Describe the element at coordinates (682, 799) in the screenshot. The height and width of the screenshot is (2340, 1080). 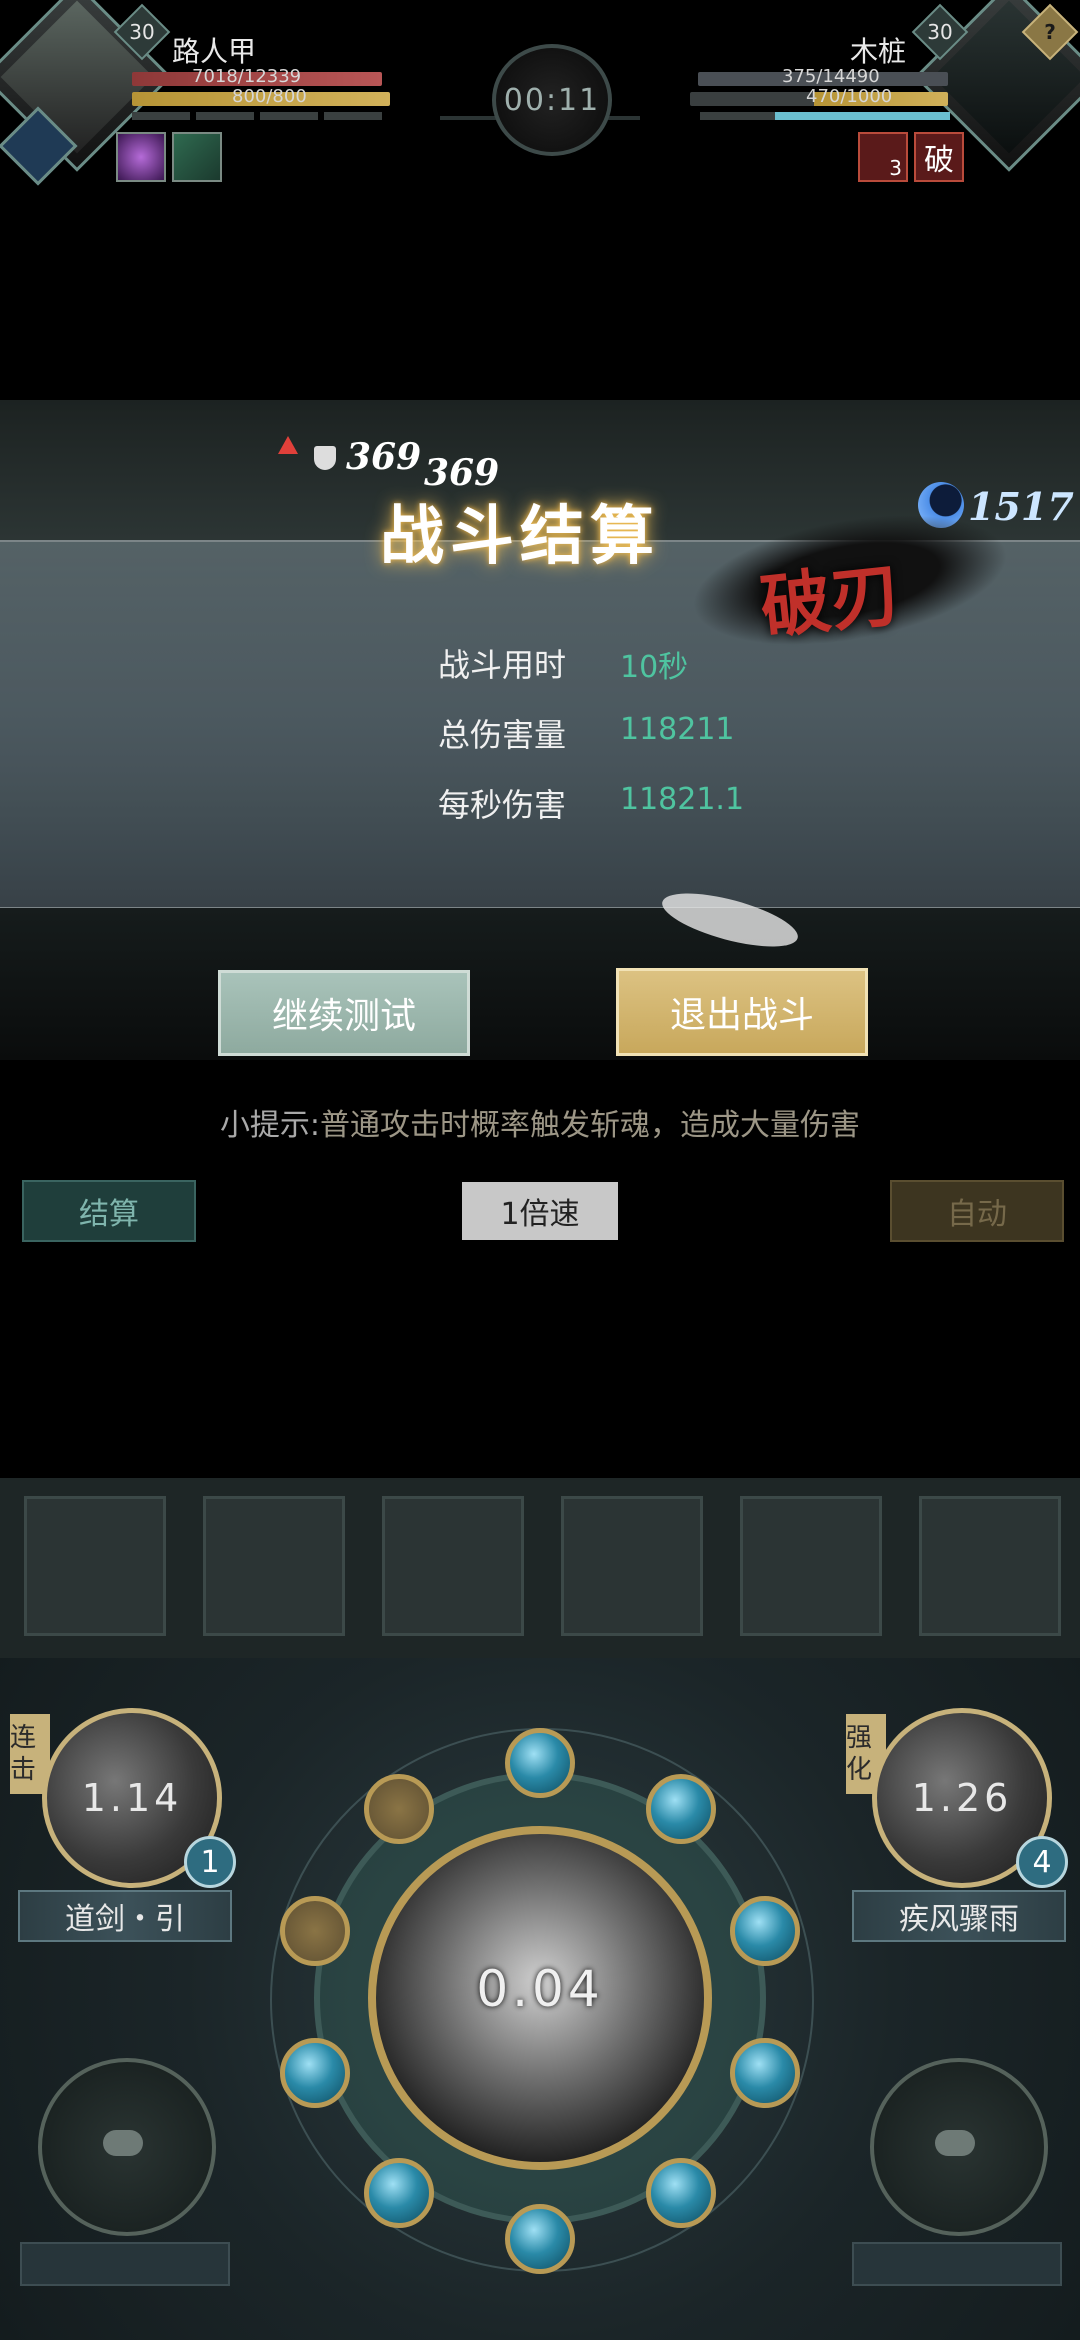
I see `stat-value-dps: 11821.1` at that location.